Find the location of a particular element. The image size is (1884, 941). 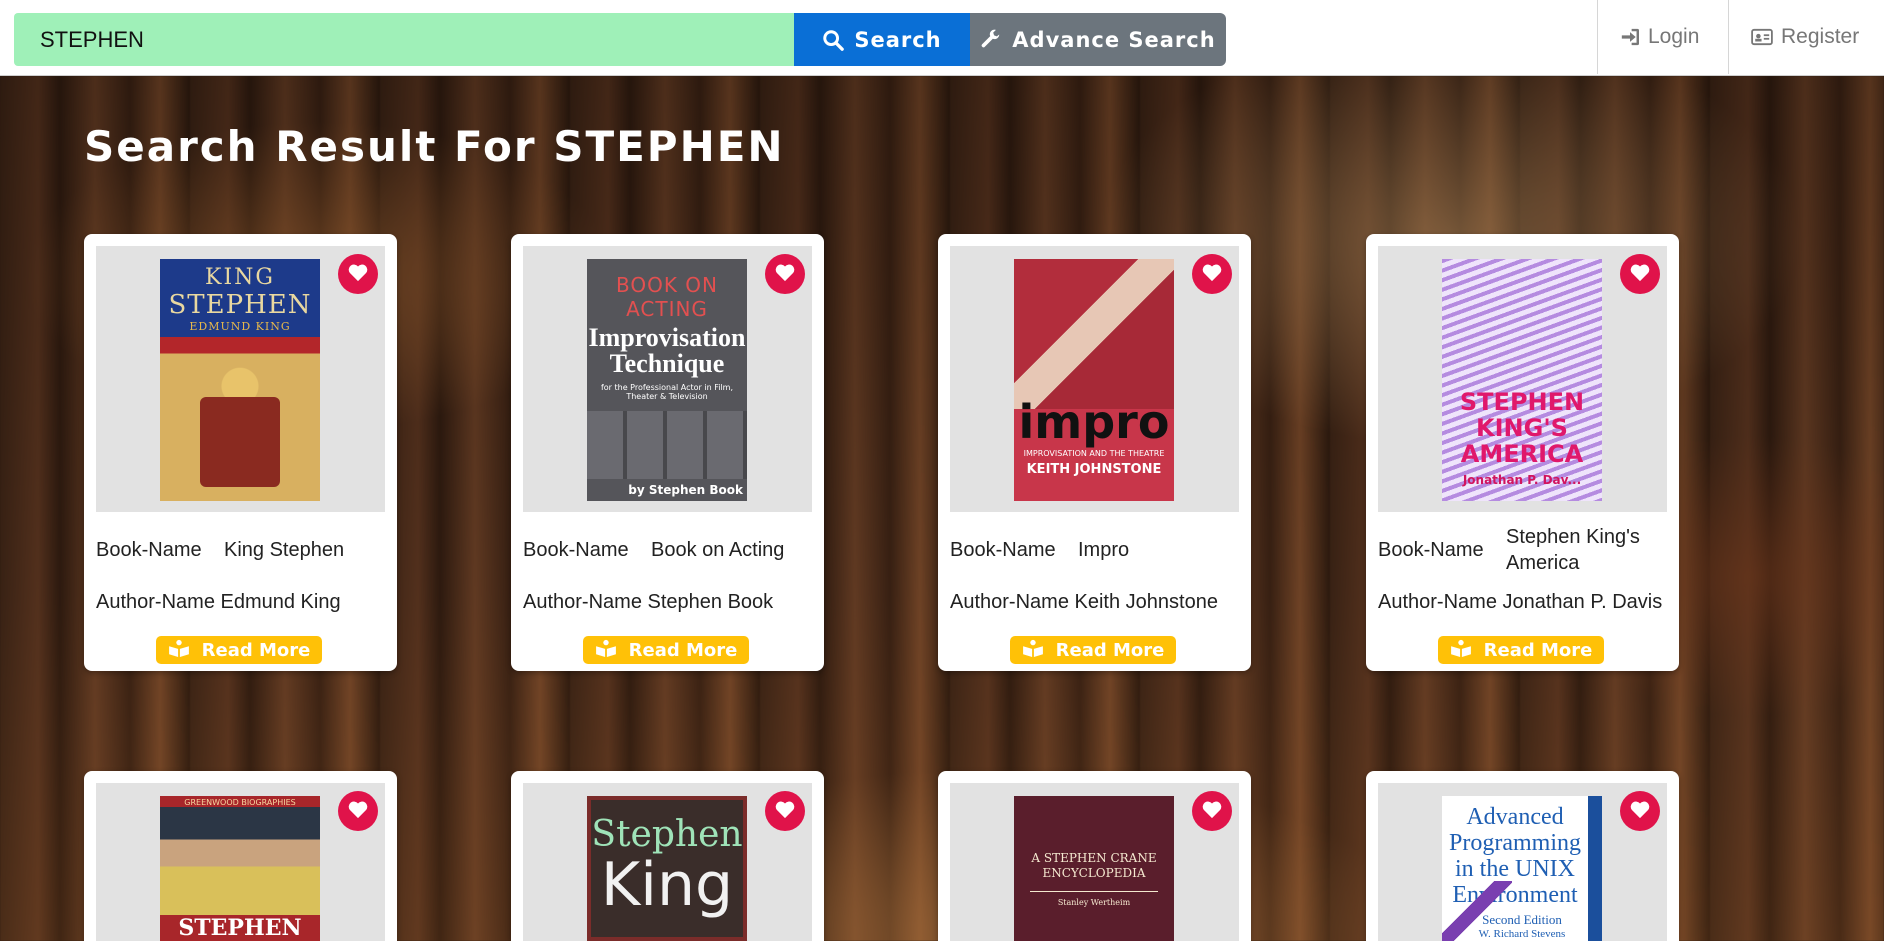

cover-text: Stephen is located at coordinates (667, 834).